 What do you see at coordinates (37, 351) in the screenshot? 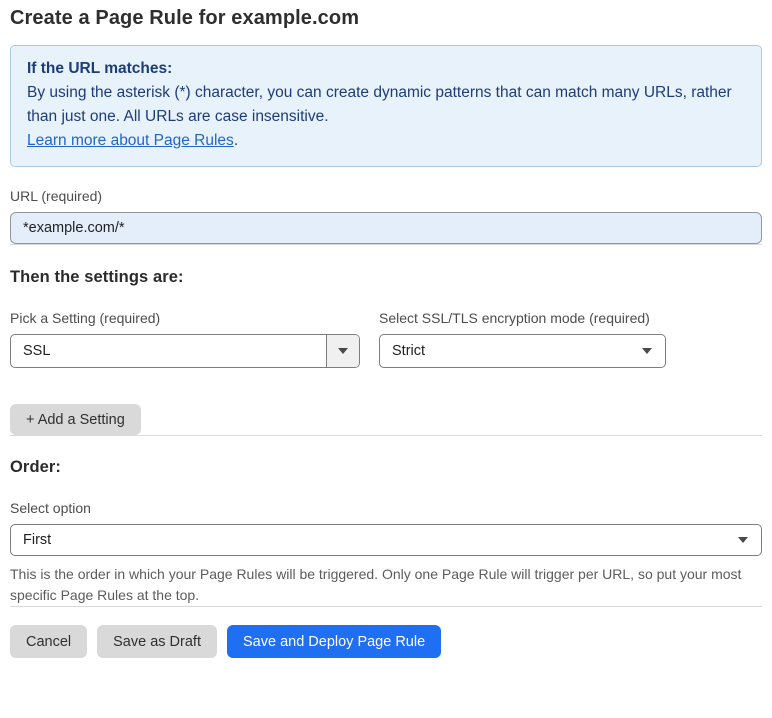
I see `pick-setting-value: SSL` at bounding box center [37, 351].